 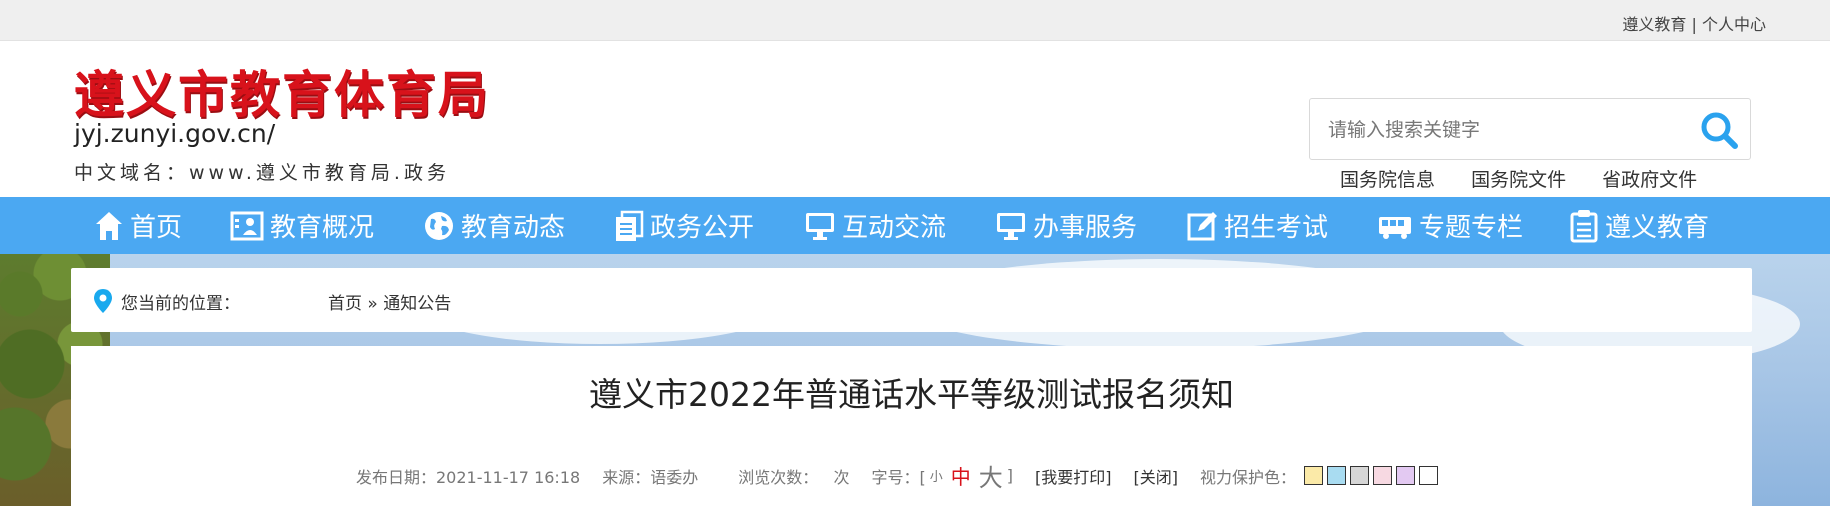 I want to click on user-center-link: 个人中心, so click(x=1734, y=24).